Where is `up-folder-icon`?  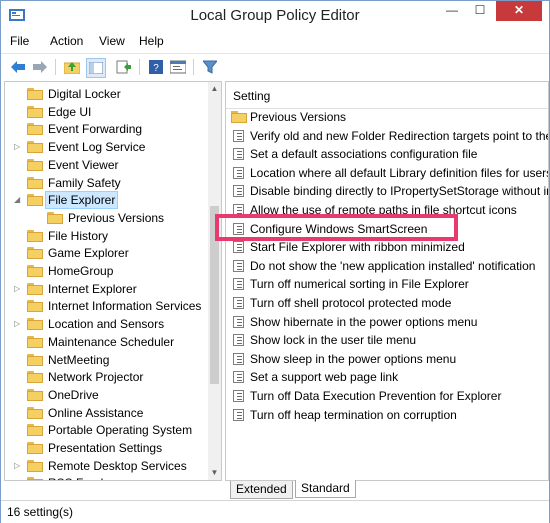
up-folder-icon is located at coordinates (72, 67).